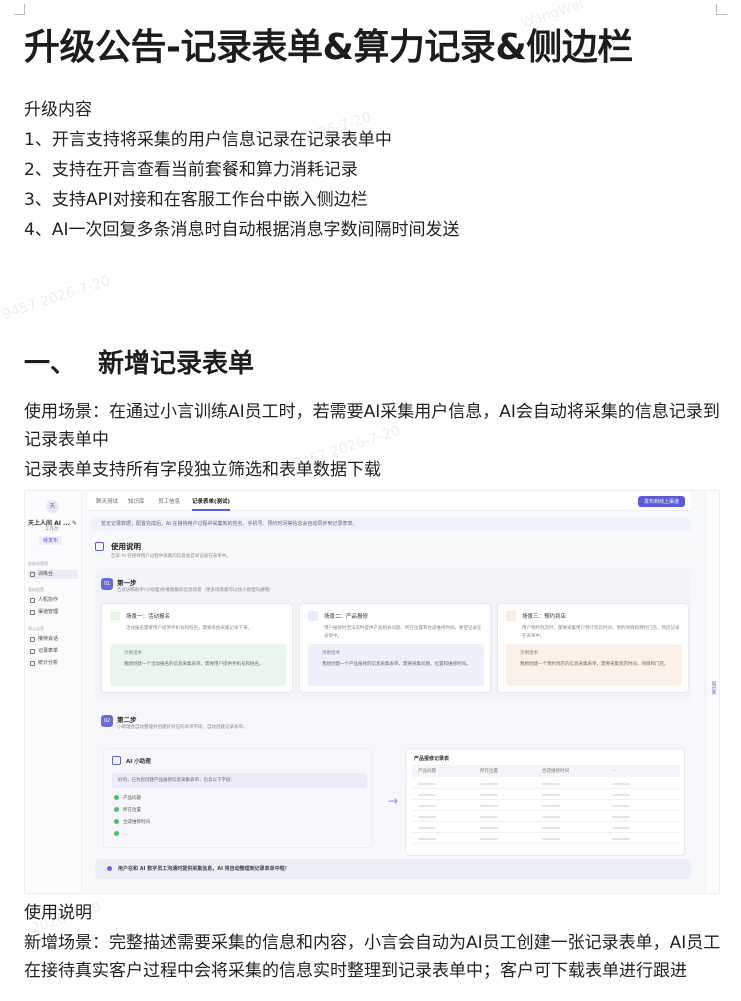 The image size is (741, 1001). I want to click on check-icon, so click(116, 809).